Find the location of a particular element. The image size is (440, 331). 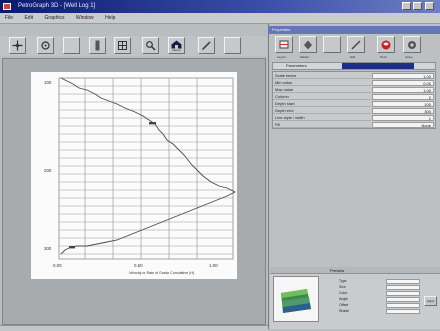

property-value: 1 is located at coordinates (403, 118).